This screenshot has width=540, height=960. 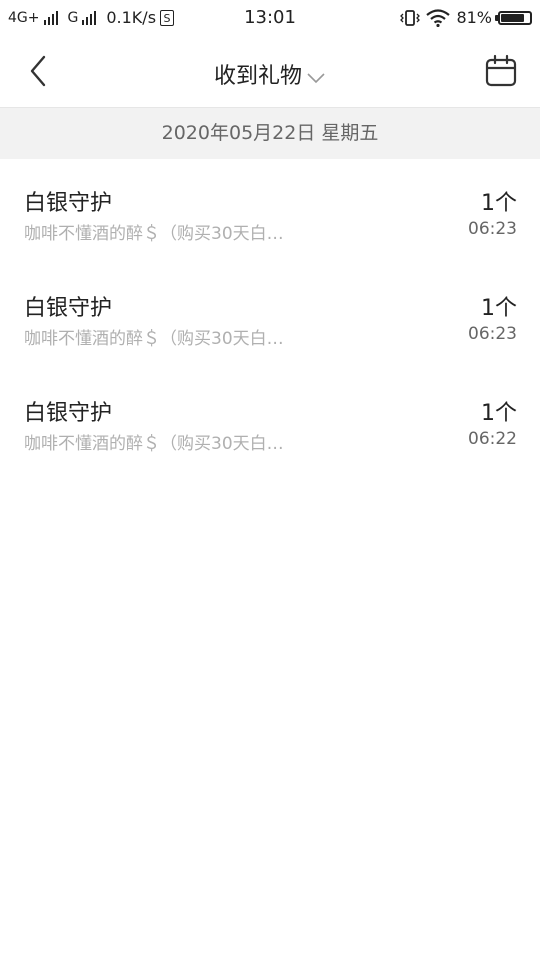 What do you see at coordinates (492, 439) in the screenshot?
I see `gift-time: 06:22` at bounding box center [492, 439].